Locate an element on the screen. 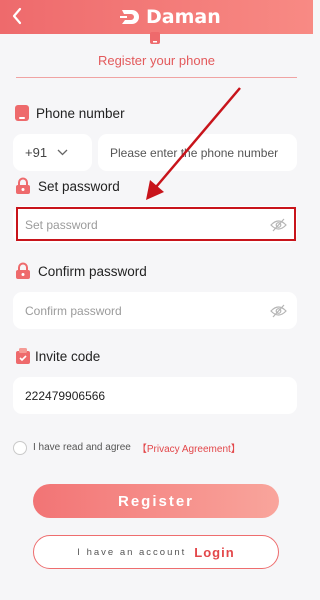 Image resolution: width=320 pixels, height=600 pixels. chevron-down-icon is located at coordinates (62, 152).